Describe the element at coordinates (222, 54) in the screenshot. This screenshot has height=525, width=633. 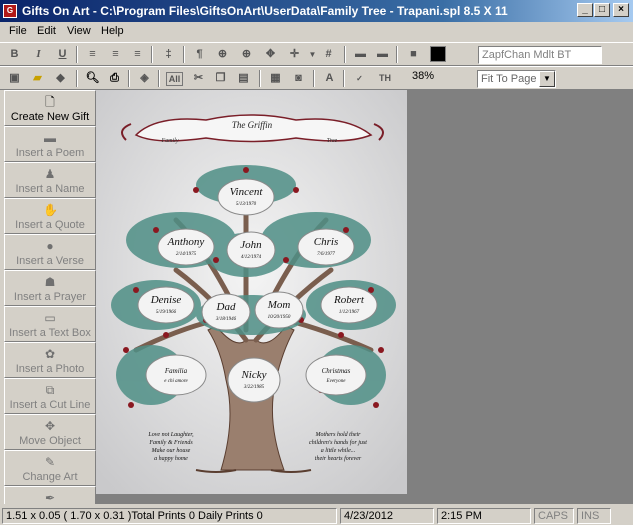
I see `center-horizontal-icon: ⊕` at that location.